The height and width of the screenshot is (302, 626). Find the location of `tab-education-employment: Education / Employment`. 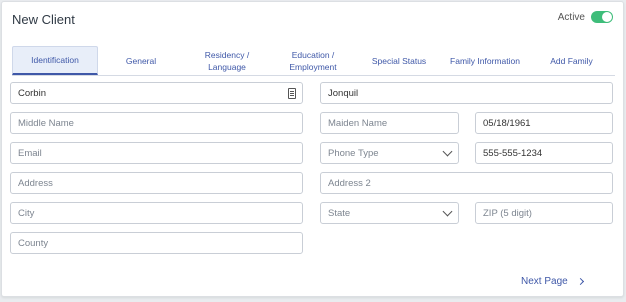

tab-education-employment: Education / Employment is located at coordinates (313, 60).